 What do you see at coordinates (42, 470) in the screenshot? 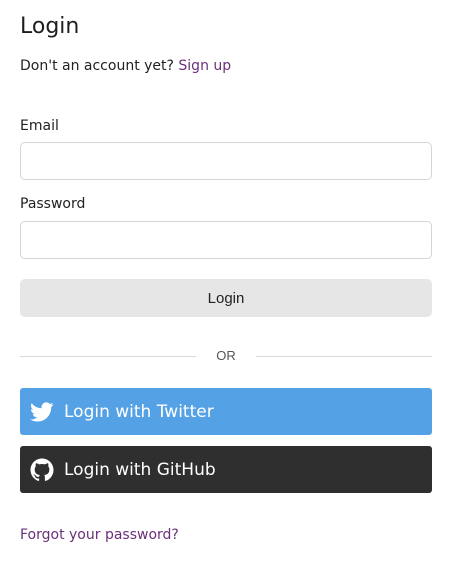
I see `github-octocat-icon` at bounding box center [42, 470].